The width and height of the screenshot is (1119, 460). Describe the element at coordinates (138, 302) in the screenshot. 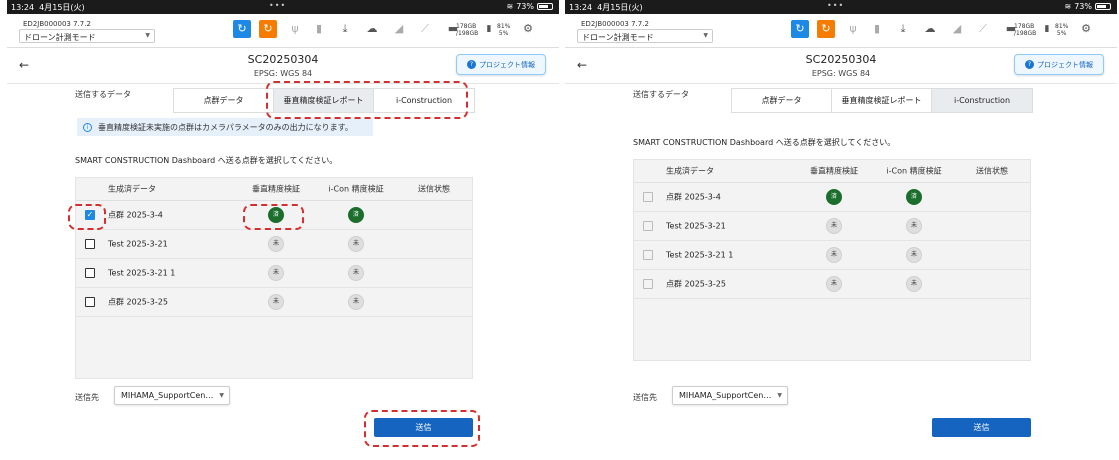

I see `row-name: 点群 2025-3-25` at that location.